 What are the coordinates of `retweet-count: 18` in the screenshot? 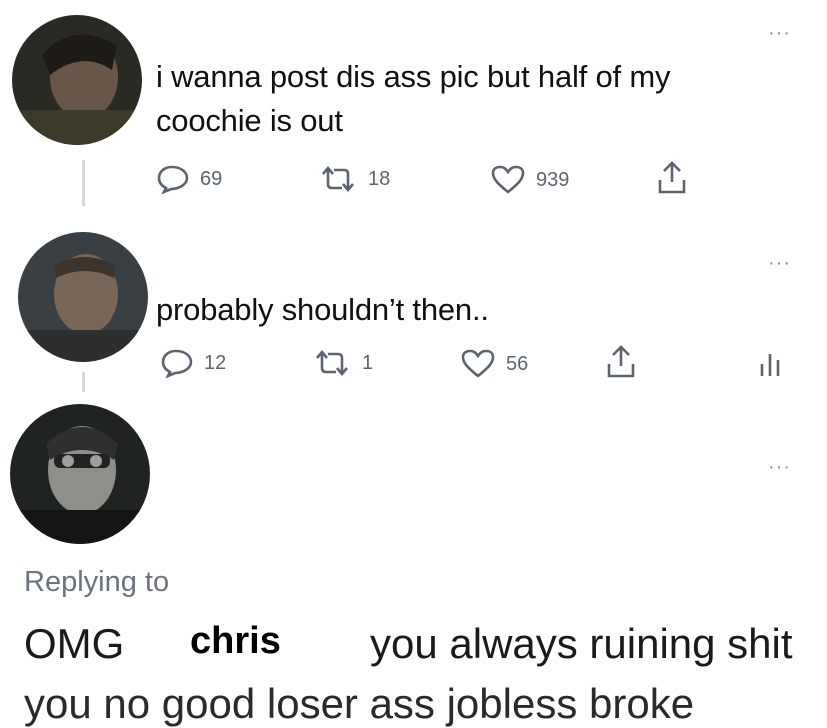 It's located at (379, 178).